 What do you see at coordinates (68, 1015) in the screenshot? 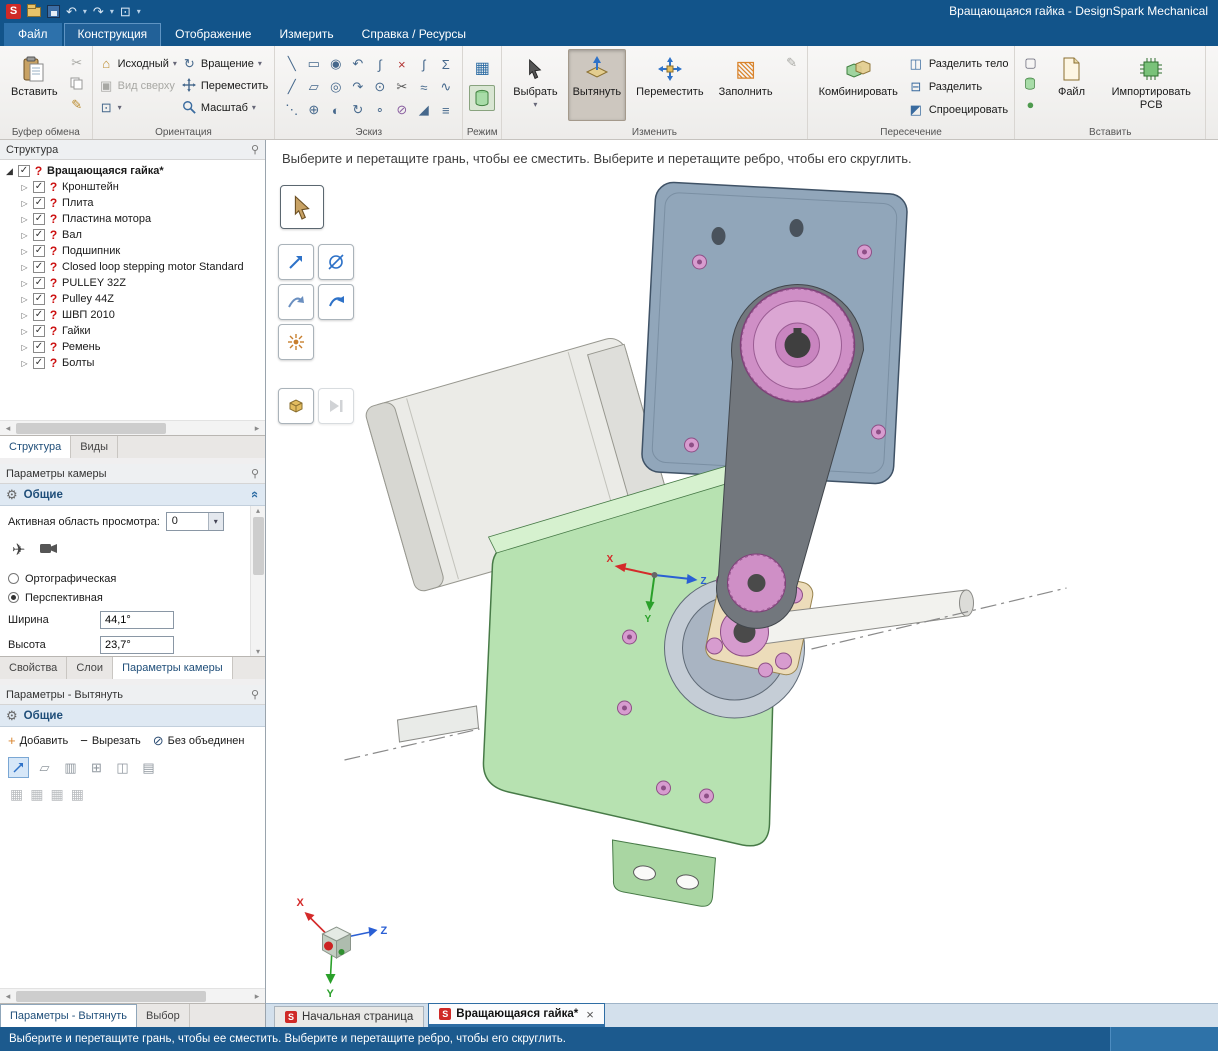
I see `tab-pull-options: Параметры - Вытянуть` at bounding box center [68, 1015].